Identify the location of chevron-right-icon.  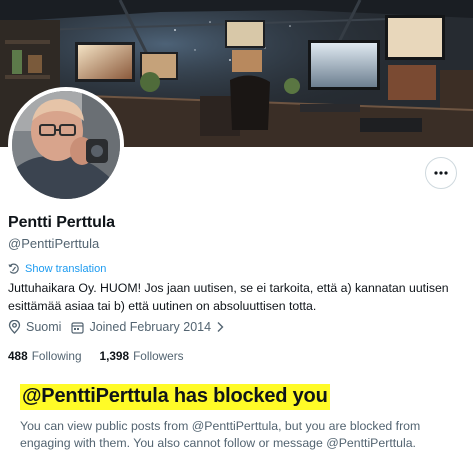
(220, 327).